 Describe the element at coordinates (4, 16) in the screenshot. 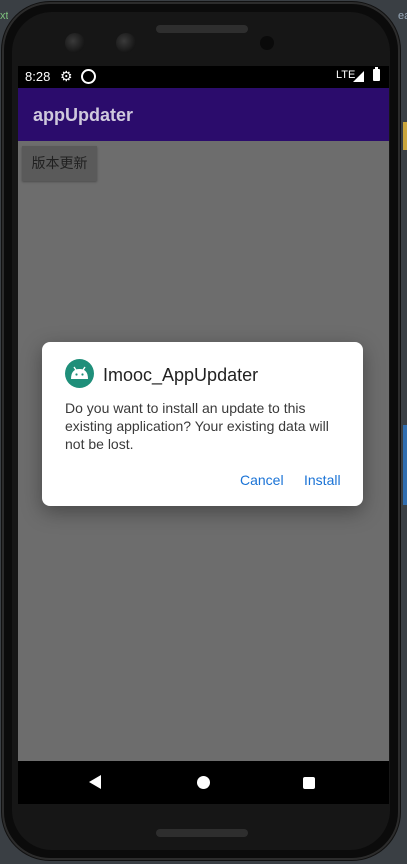

I see `ide-left-fragment: xt` at that location.